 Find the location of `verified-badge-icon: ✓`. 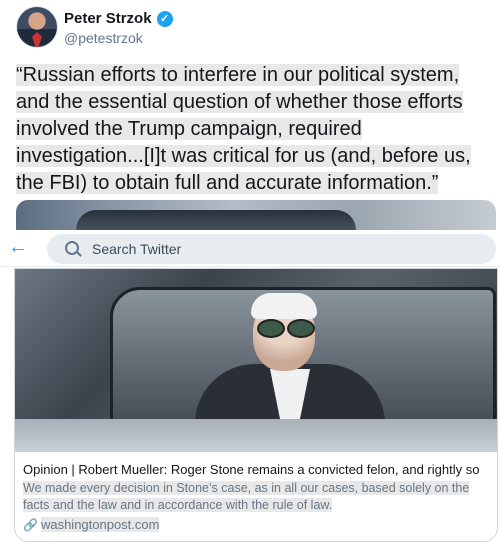

verified-badge-icon: ✓ is located at coordinates (164, 18).